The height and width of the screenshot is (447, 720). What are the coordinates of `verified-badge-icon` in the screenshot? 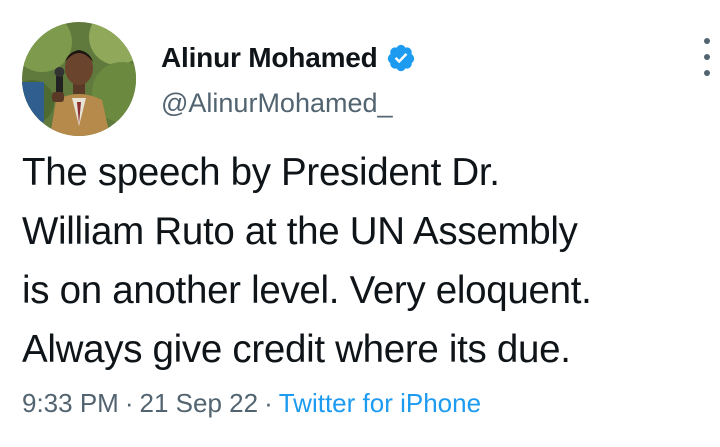 It's located at (401, 58).